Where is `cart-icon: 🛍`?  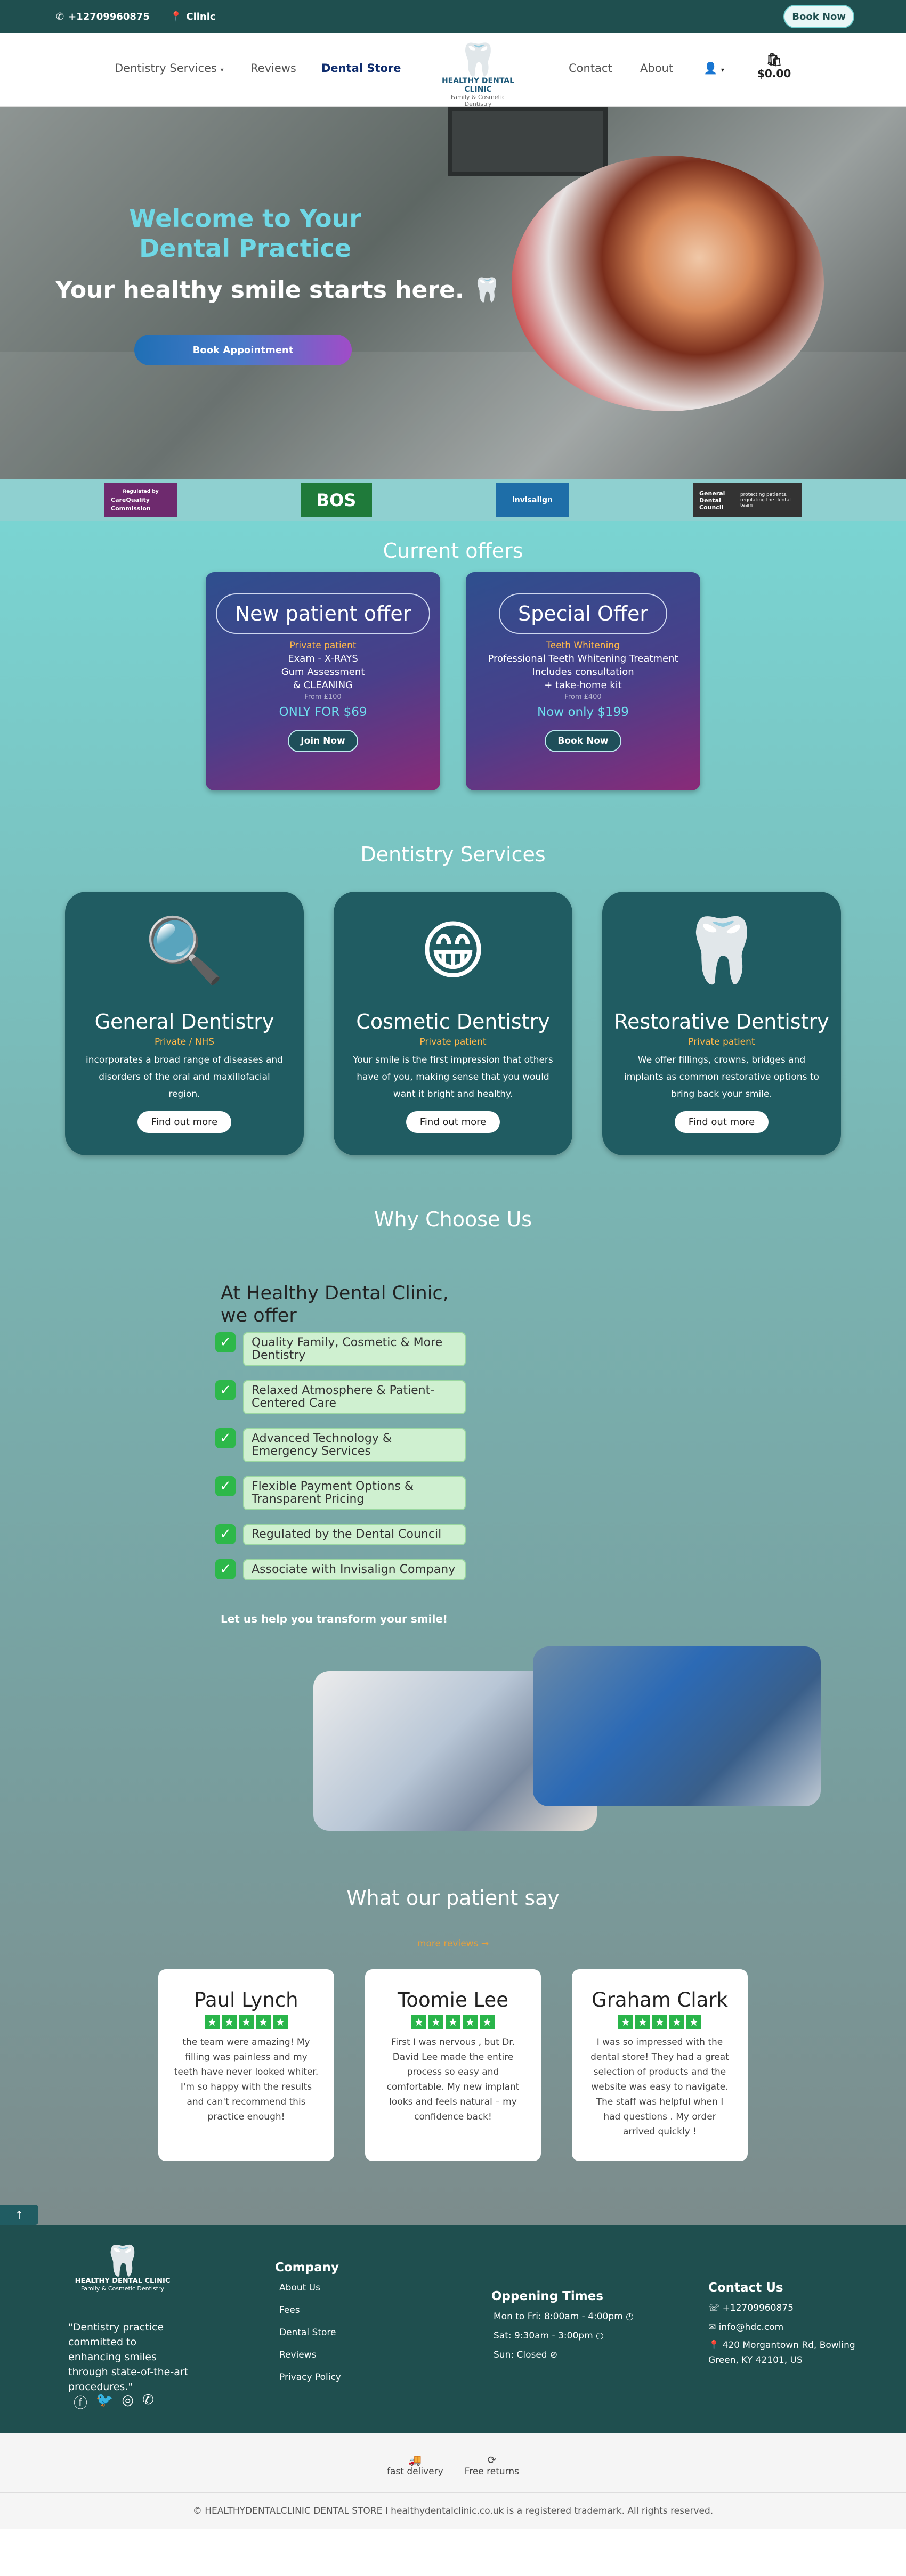 cart-icon: 🛍 is located at coordinates (774, 59).